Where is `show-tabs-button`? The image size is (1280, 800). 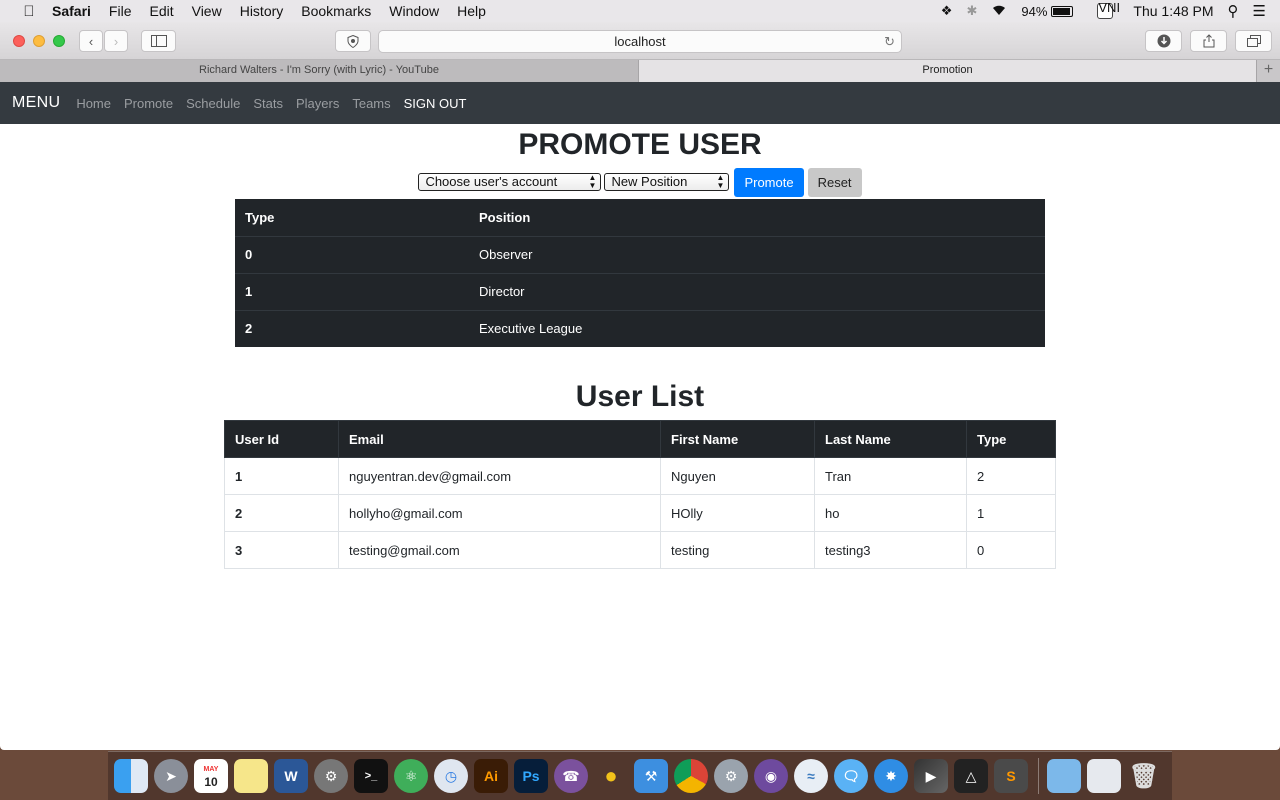 show-tabs-button is located at coordinates (1253, 41).